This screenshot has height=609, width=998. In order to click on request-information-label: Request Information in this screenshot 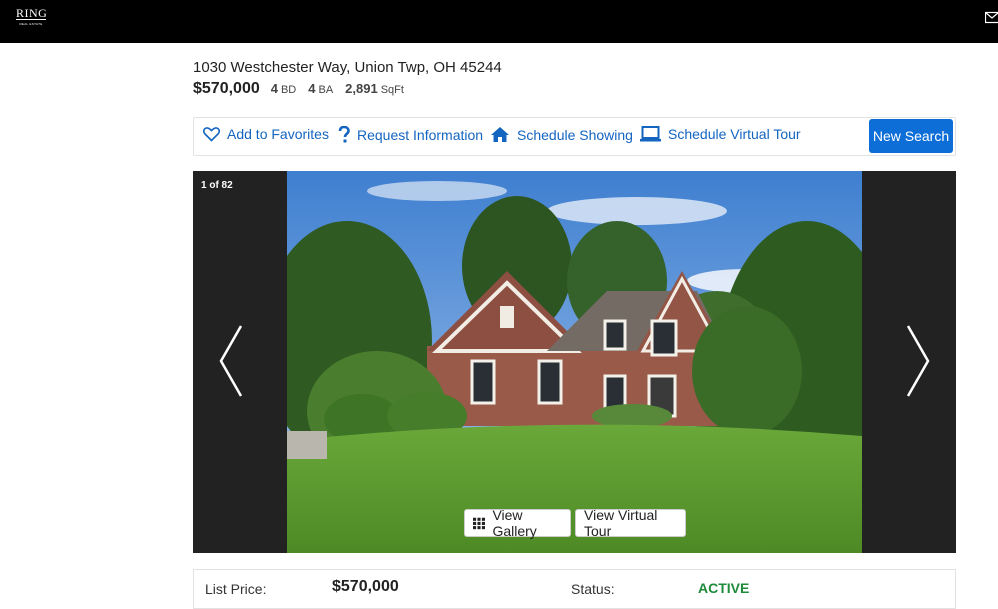, I will do `click(420, 135)`.